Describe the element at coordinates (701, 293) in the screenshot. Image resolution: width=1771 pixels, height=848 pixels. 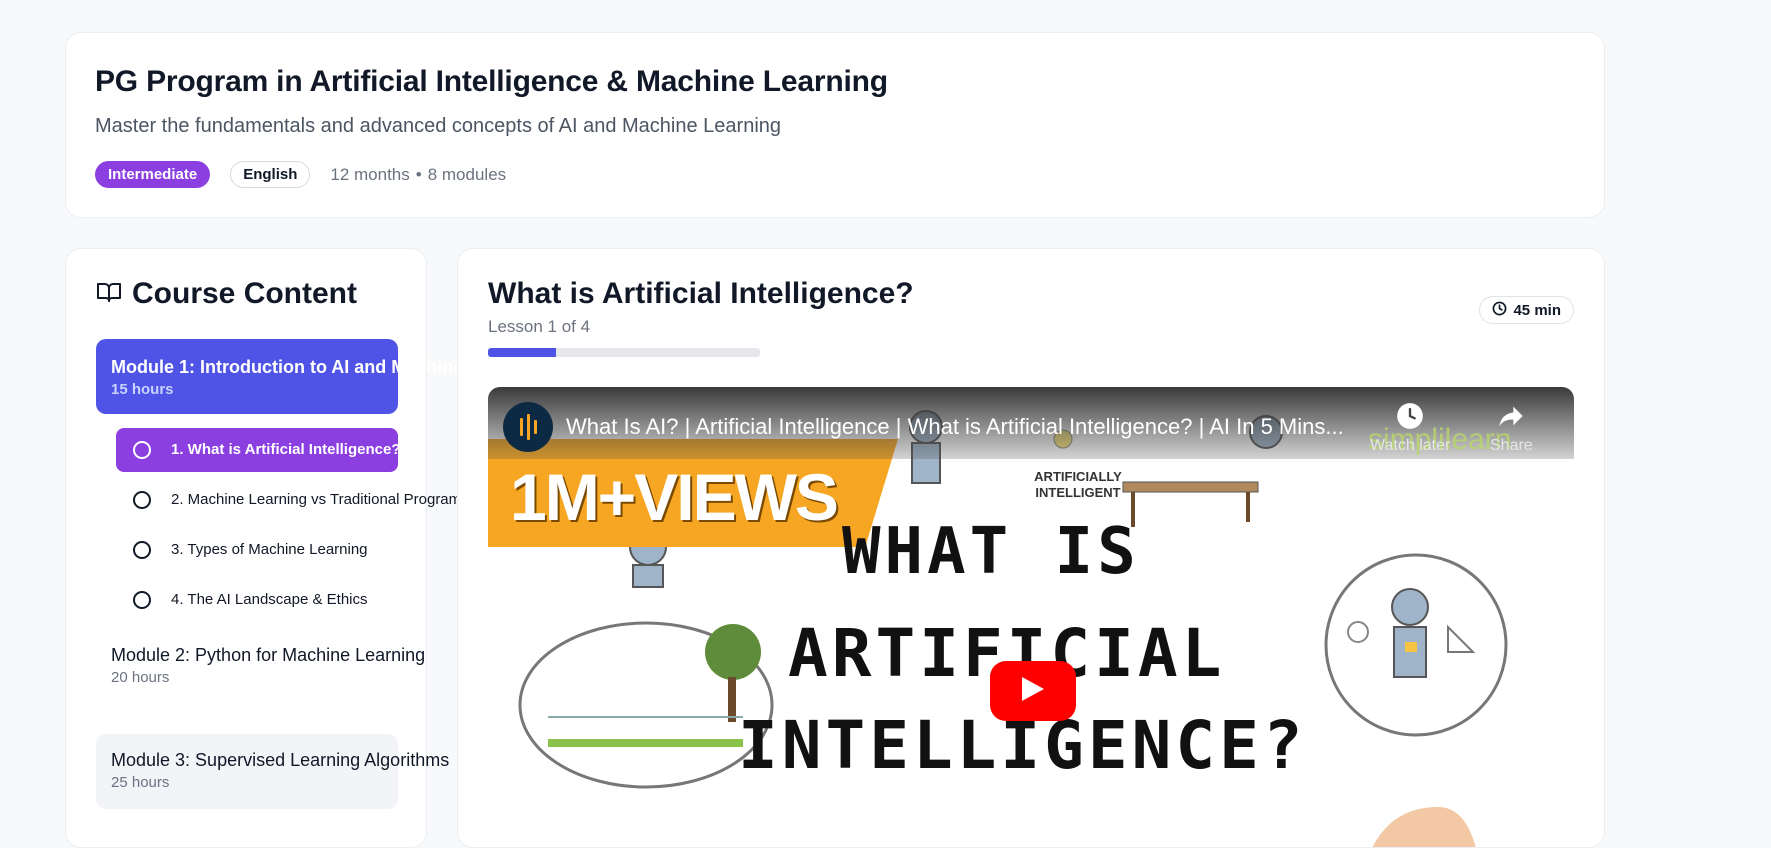
I see `lesson-title: What is Artificial Intelligence?` at that location.